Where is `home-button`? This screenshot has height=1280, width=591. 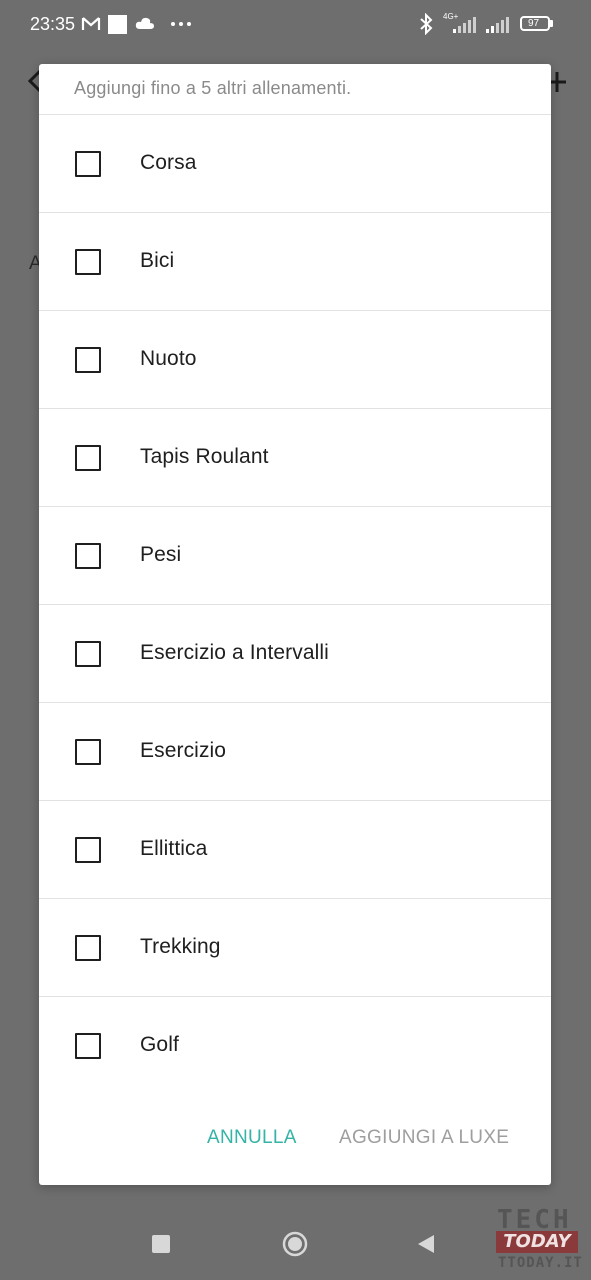 home-button is located at coordinates (295, 1244).